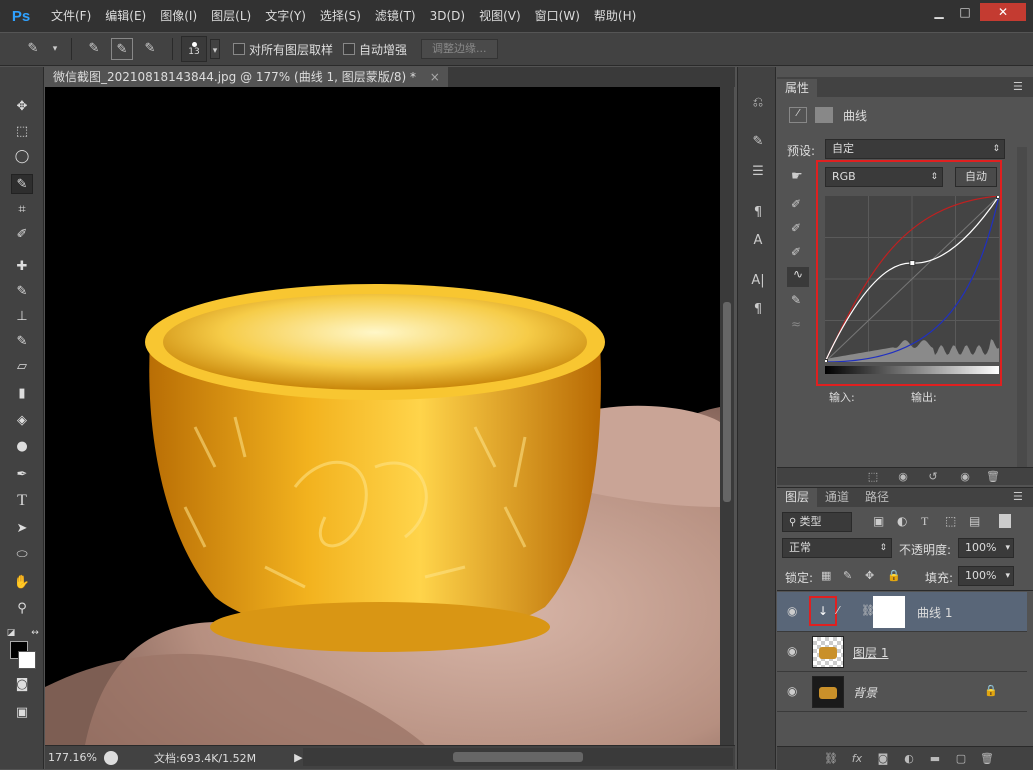 Image resolution: width=1033 pixels, height=770 pixels. What do you see at coordinates (1003, 12) in the screenshot?
I see `close-button: ✕` at bounding box center [1003, 12].